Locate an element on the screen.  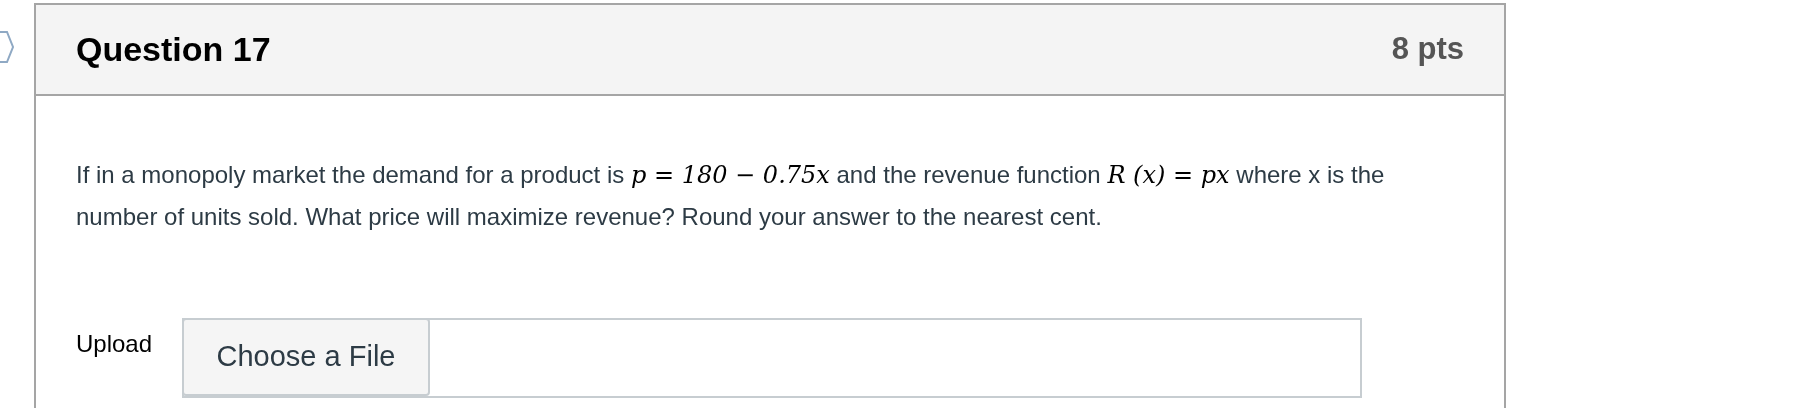
choose-file-button: Choose a File is located at coordinates (306, 357).